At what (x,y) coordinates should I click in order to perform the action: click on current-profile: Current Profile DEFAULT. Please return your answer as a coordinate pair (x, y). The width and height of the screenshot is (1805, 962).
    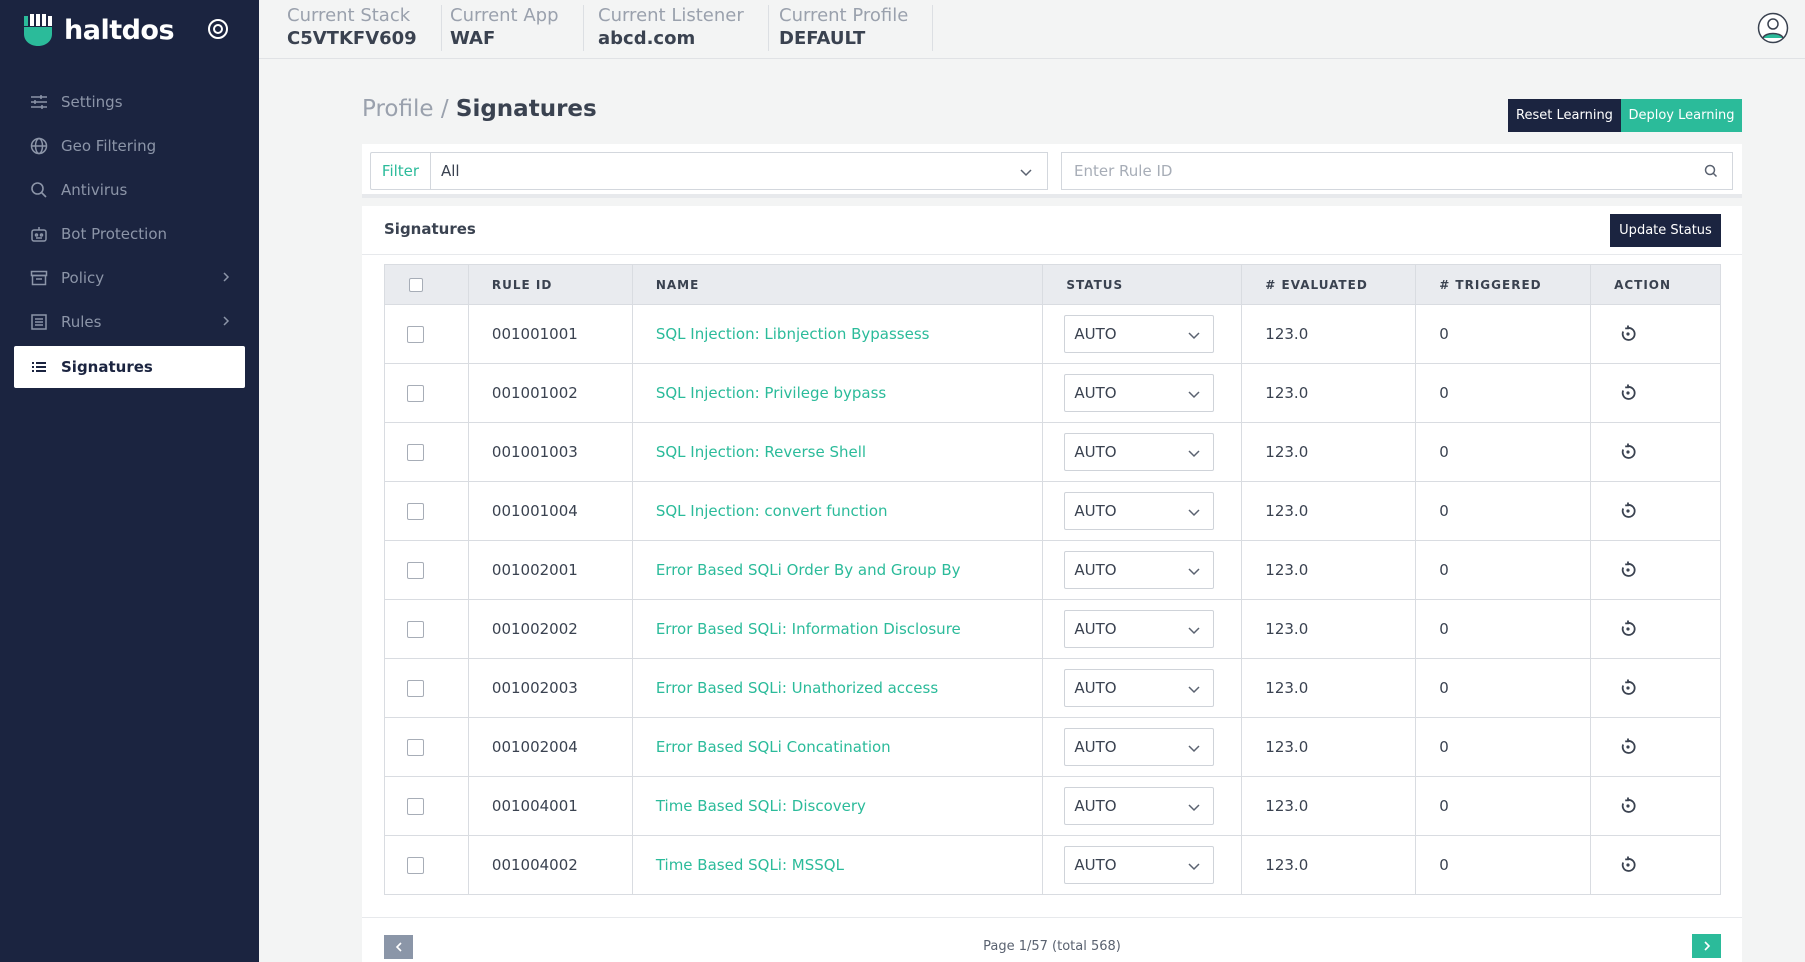
    Looking at the image, I should click on (856, 28).